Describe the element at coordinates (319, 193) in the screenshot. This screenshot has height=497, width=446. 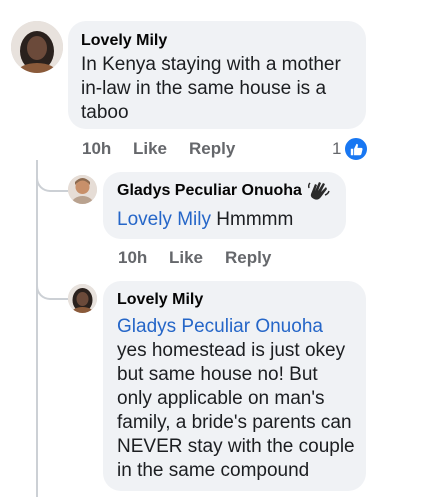
I see `hand-emoji-icon` at that location.